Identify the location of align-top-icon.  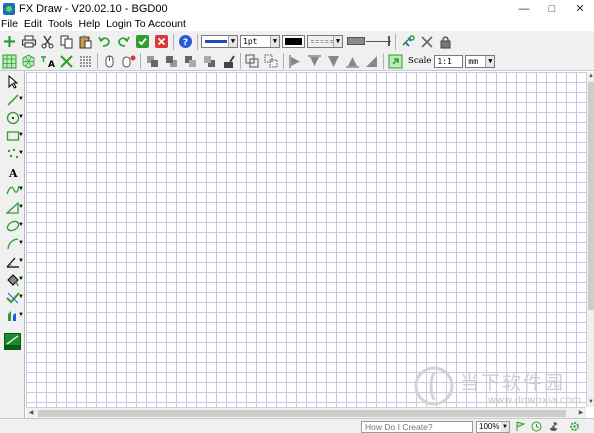
(314, 61).